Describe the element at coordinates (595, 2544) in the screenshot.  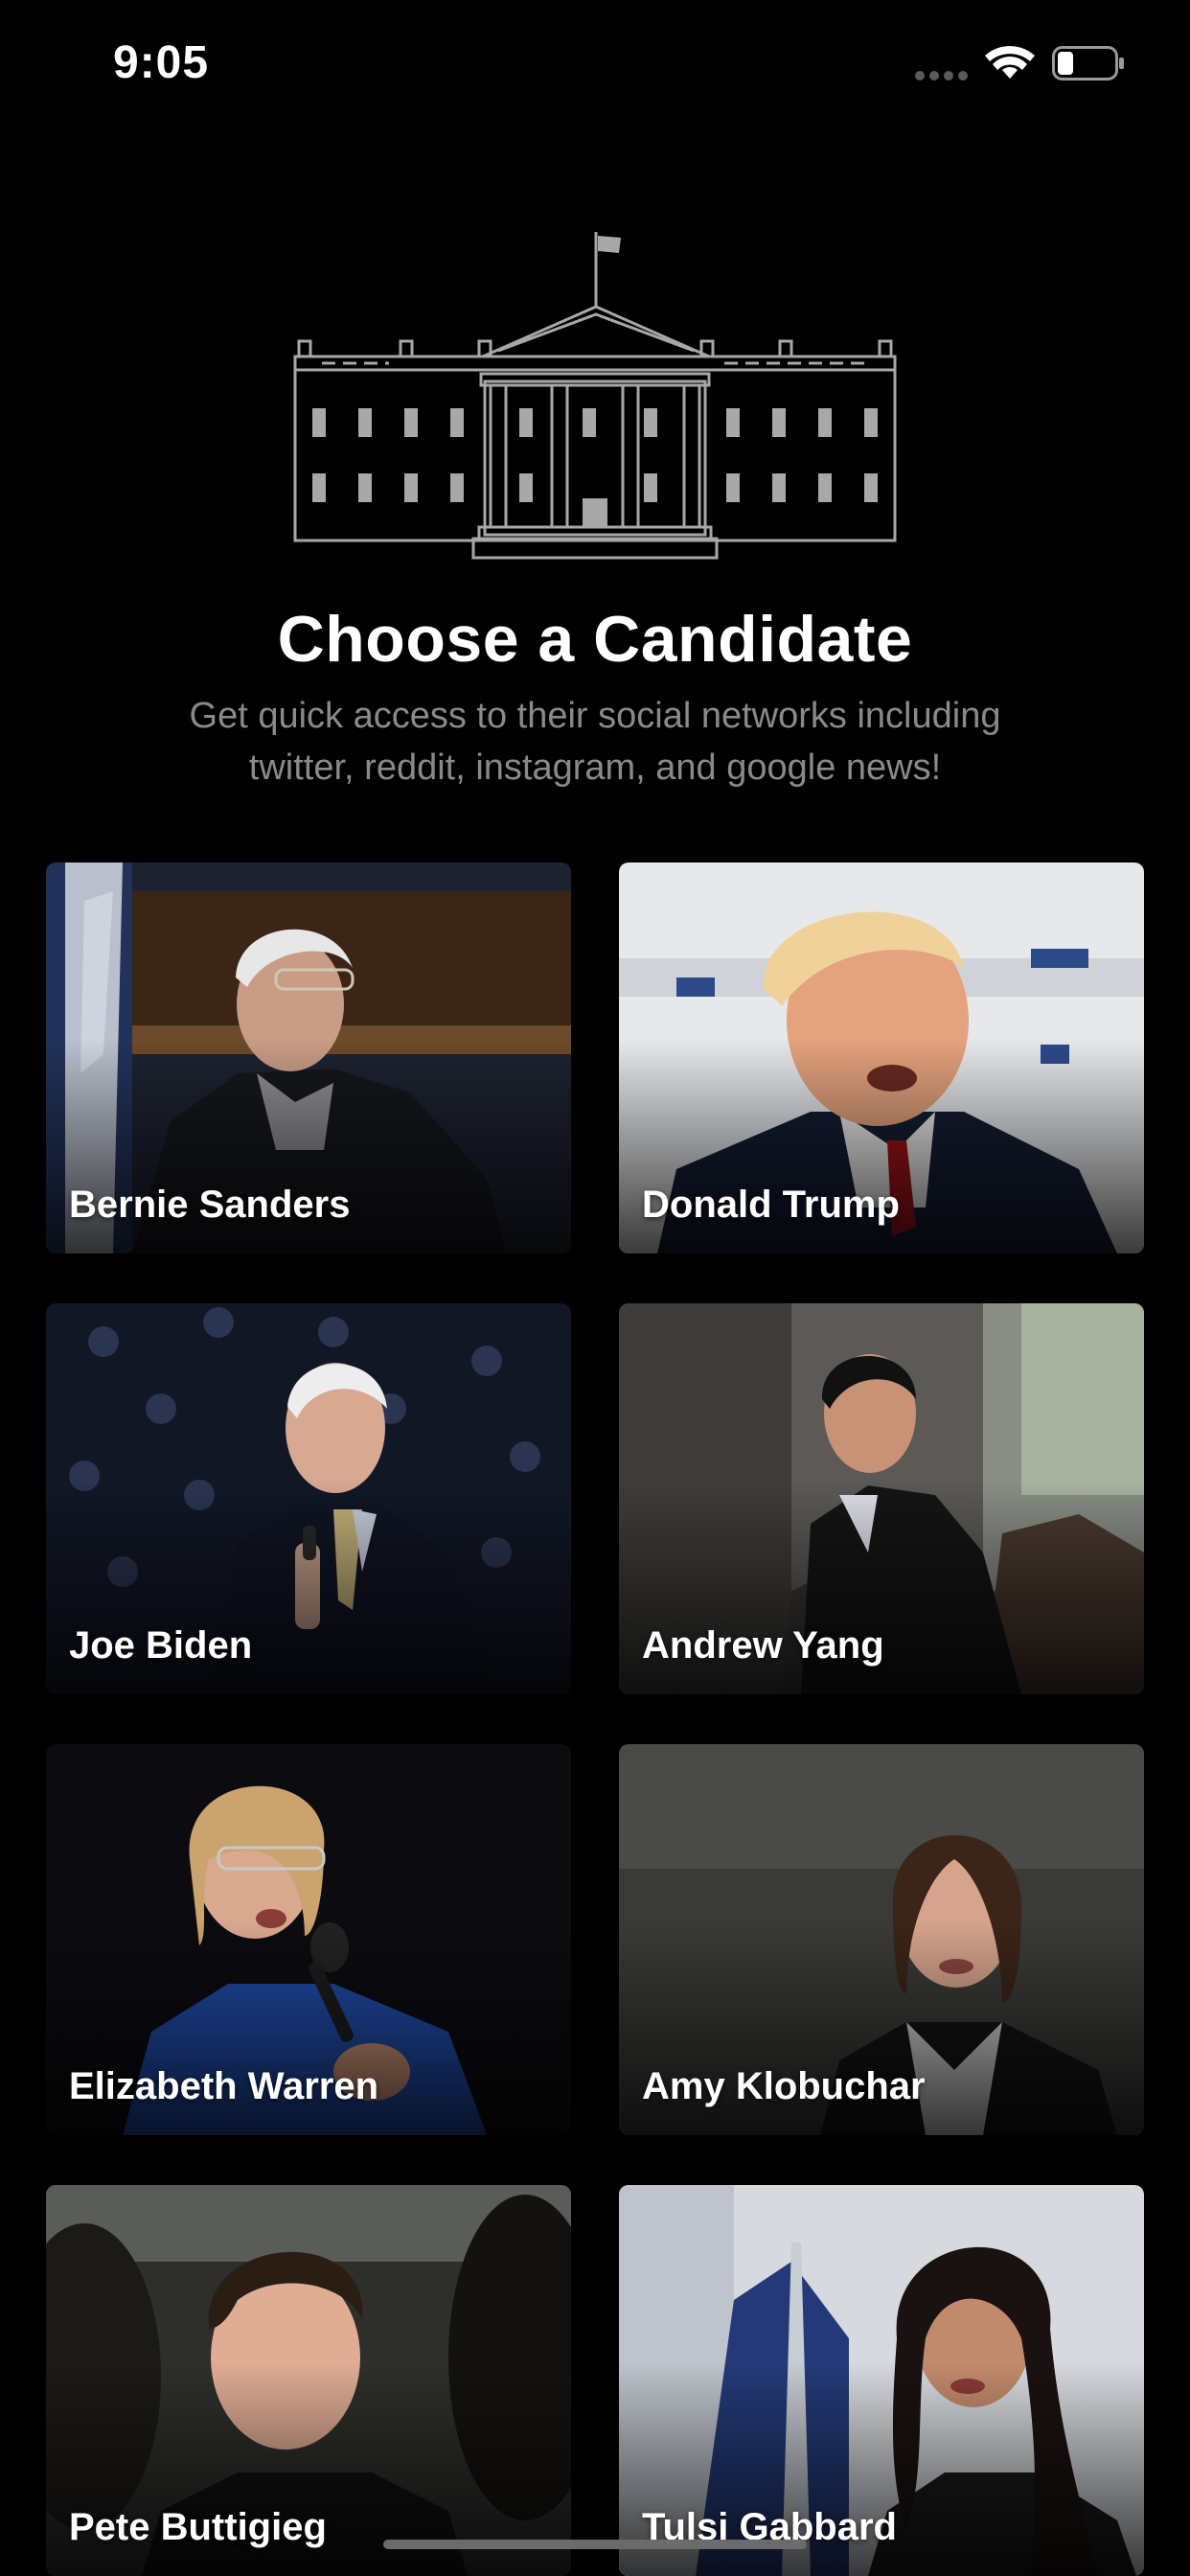
I see `home-indicator` at that location.